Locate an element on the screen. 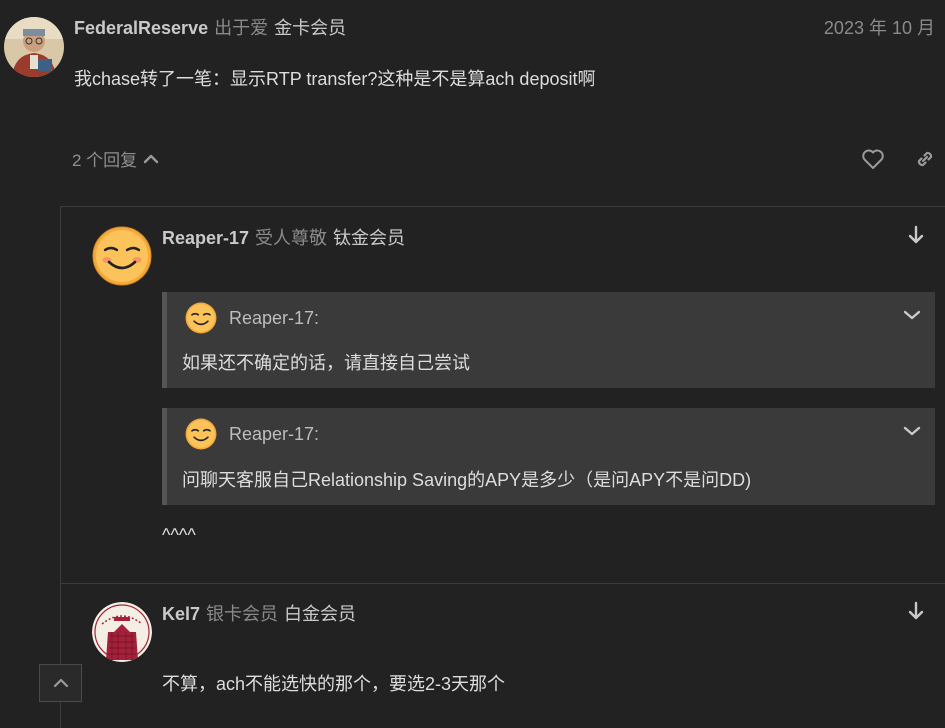  reply2-author-line: Kel7 银卡会员 白金会员 is located at coordinates (259, 613).